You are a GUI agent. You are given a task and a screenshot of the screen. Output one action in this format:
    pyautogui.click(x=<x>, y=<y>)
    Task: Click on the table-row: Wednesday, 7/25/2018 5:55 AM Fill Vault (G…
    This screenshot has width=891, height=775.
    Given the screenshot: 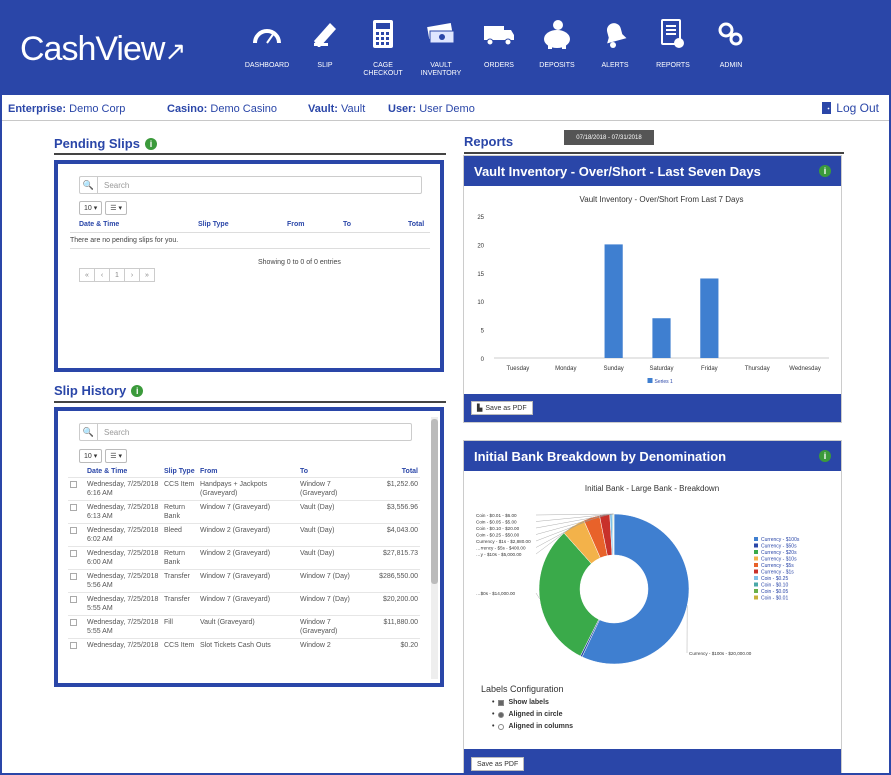 What is the action you would take?
    pyautogui.click(x=244, y=627)
    